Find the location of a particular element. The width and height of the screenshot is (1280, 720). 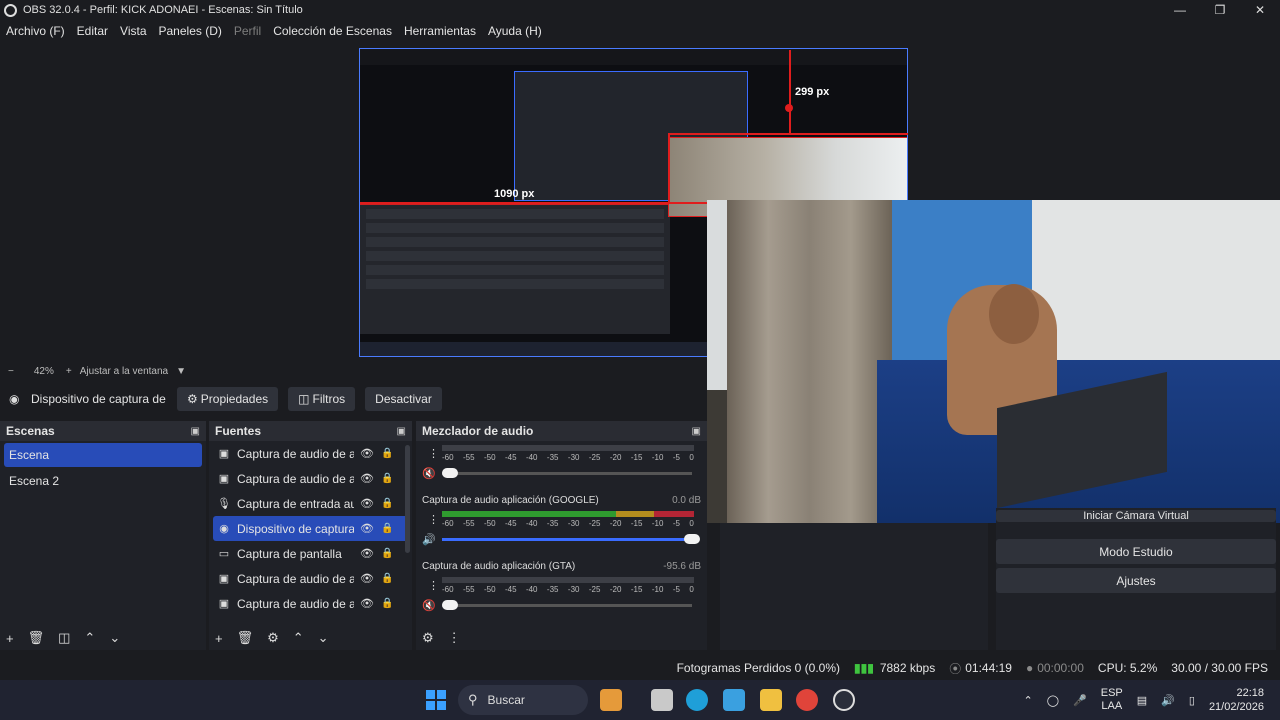

fit-window-select: Ajustar a la ventana is located at coordinates (124, 371).